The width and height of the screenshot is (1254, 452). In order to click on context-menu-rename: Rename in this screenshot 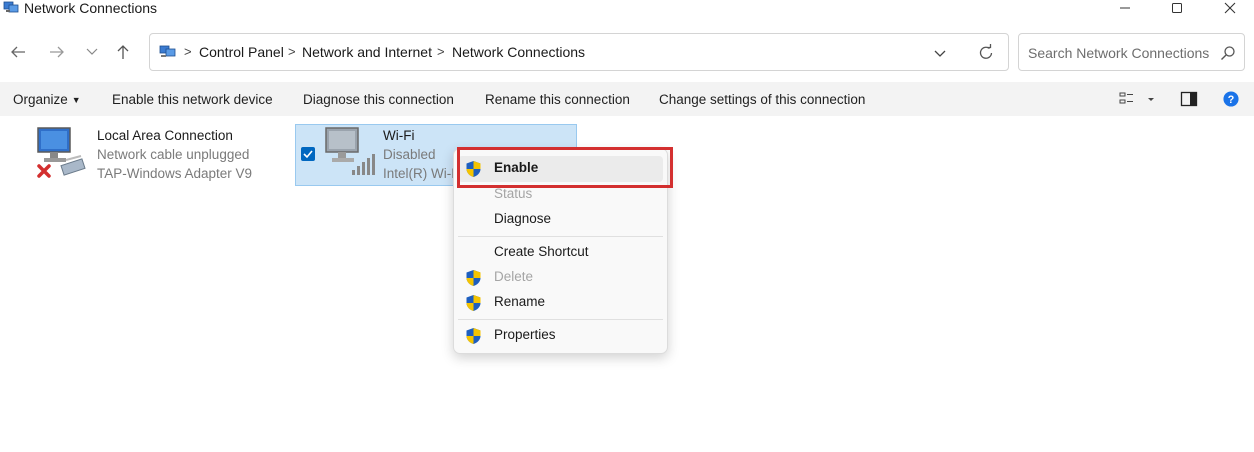, I will do `click(560, 303)`.